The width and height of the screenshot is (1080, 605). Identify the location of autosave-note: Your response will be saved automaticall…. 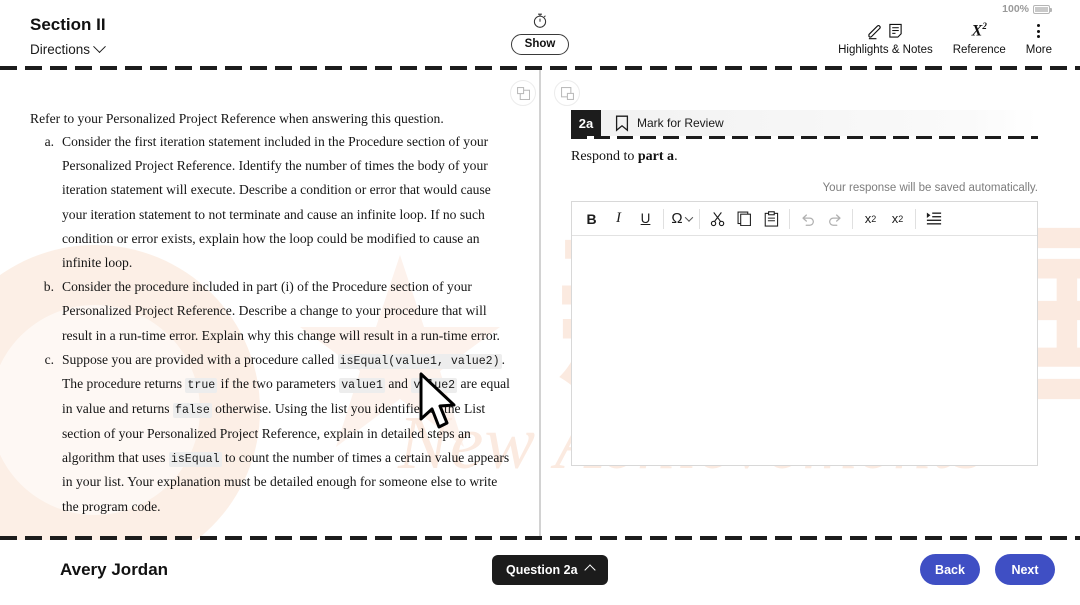
(930, 188).